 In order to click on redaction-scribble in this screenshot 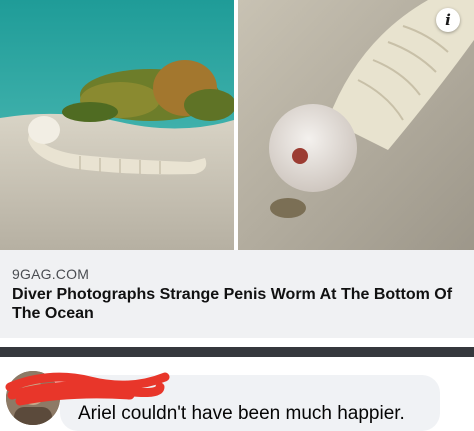, I will do `click(87, 389)`.